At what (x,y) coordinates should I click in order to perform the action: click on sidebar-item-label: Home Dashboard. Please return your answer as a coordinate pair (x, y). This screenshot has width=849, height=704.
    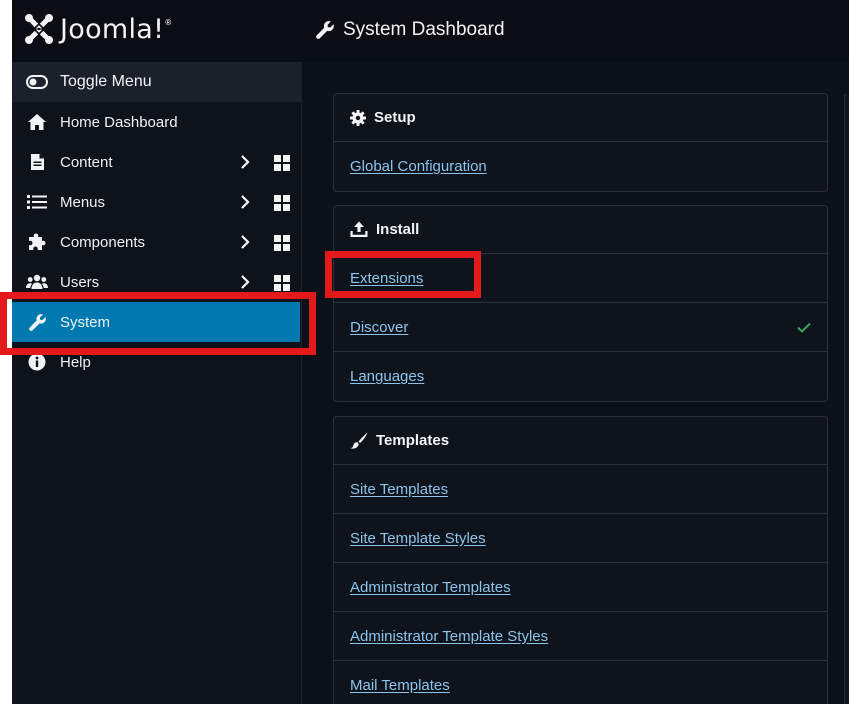
    Looking at the image, I should click on (119, 122).